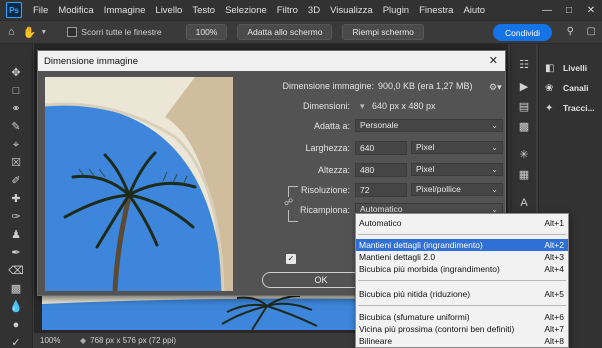  What do you see at coordinates (16, 145) in the screenshot?
I see `crop-tool-icon: ⌖` at bounding box center [16, 145].